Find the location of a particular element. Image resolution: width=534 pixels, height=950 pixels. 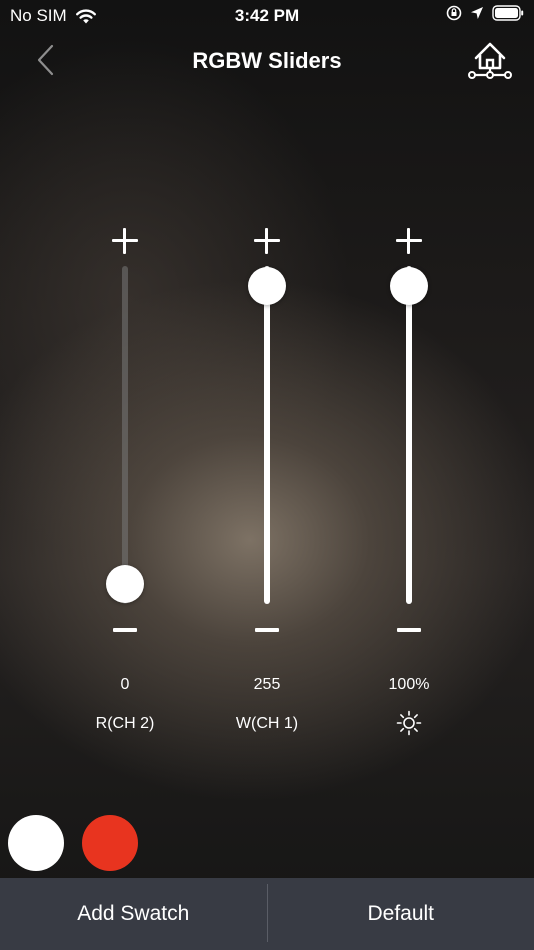

slider-value: 100% is located at coordinates (409, 684).